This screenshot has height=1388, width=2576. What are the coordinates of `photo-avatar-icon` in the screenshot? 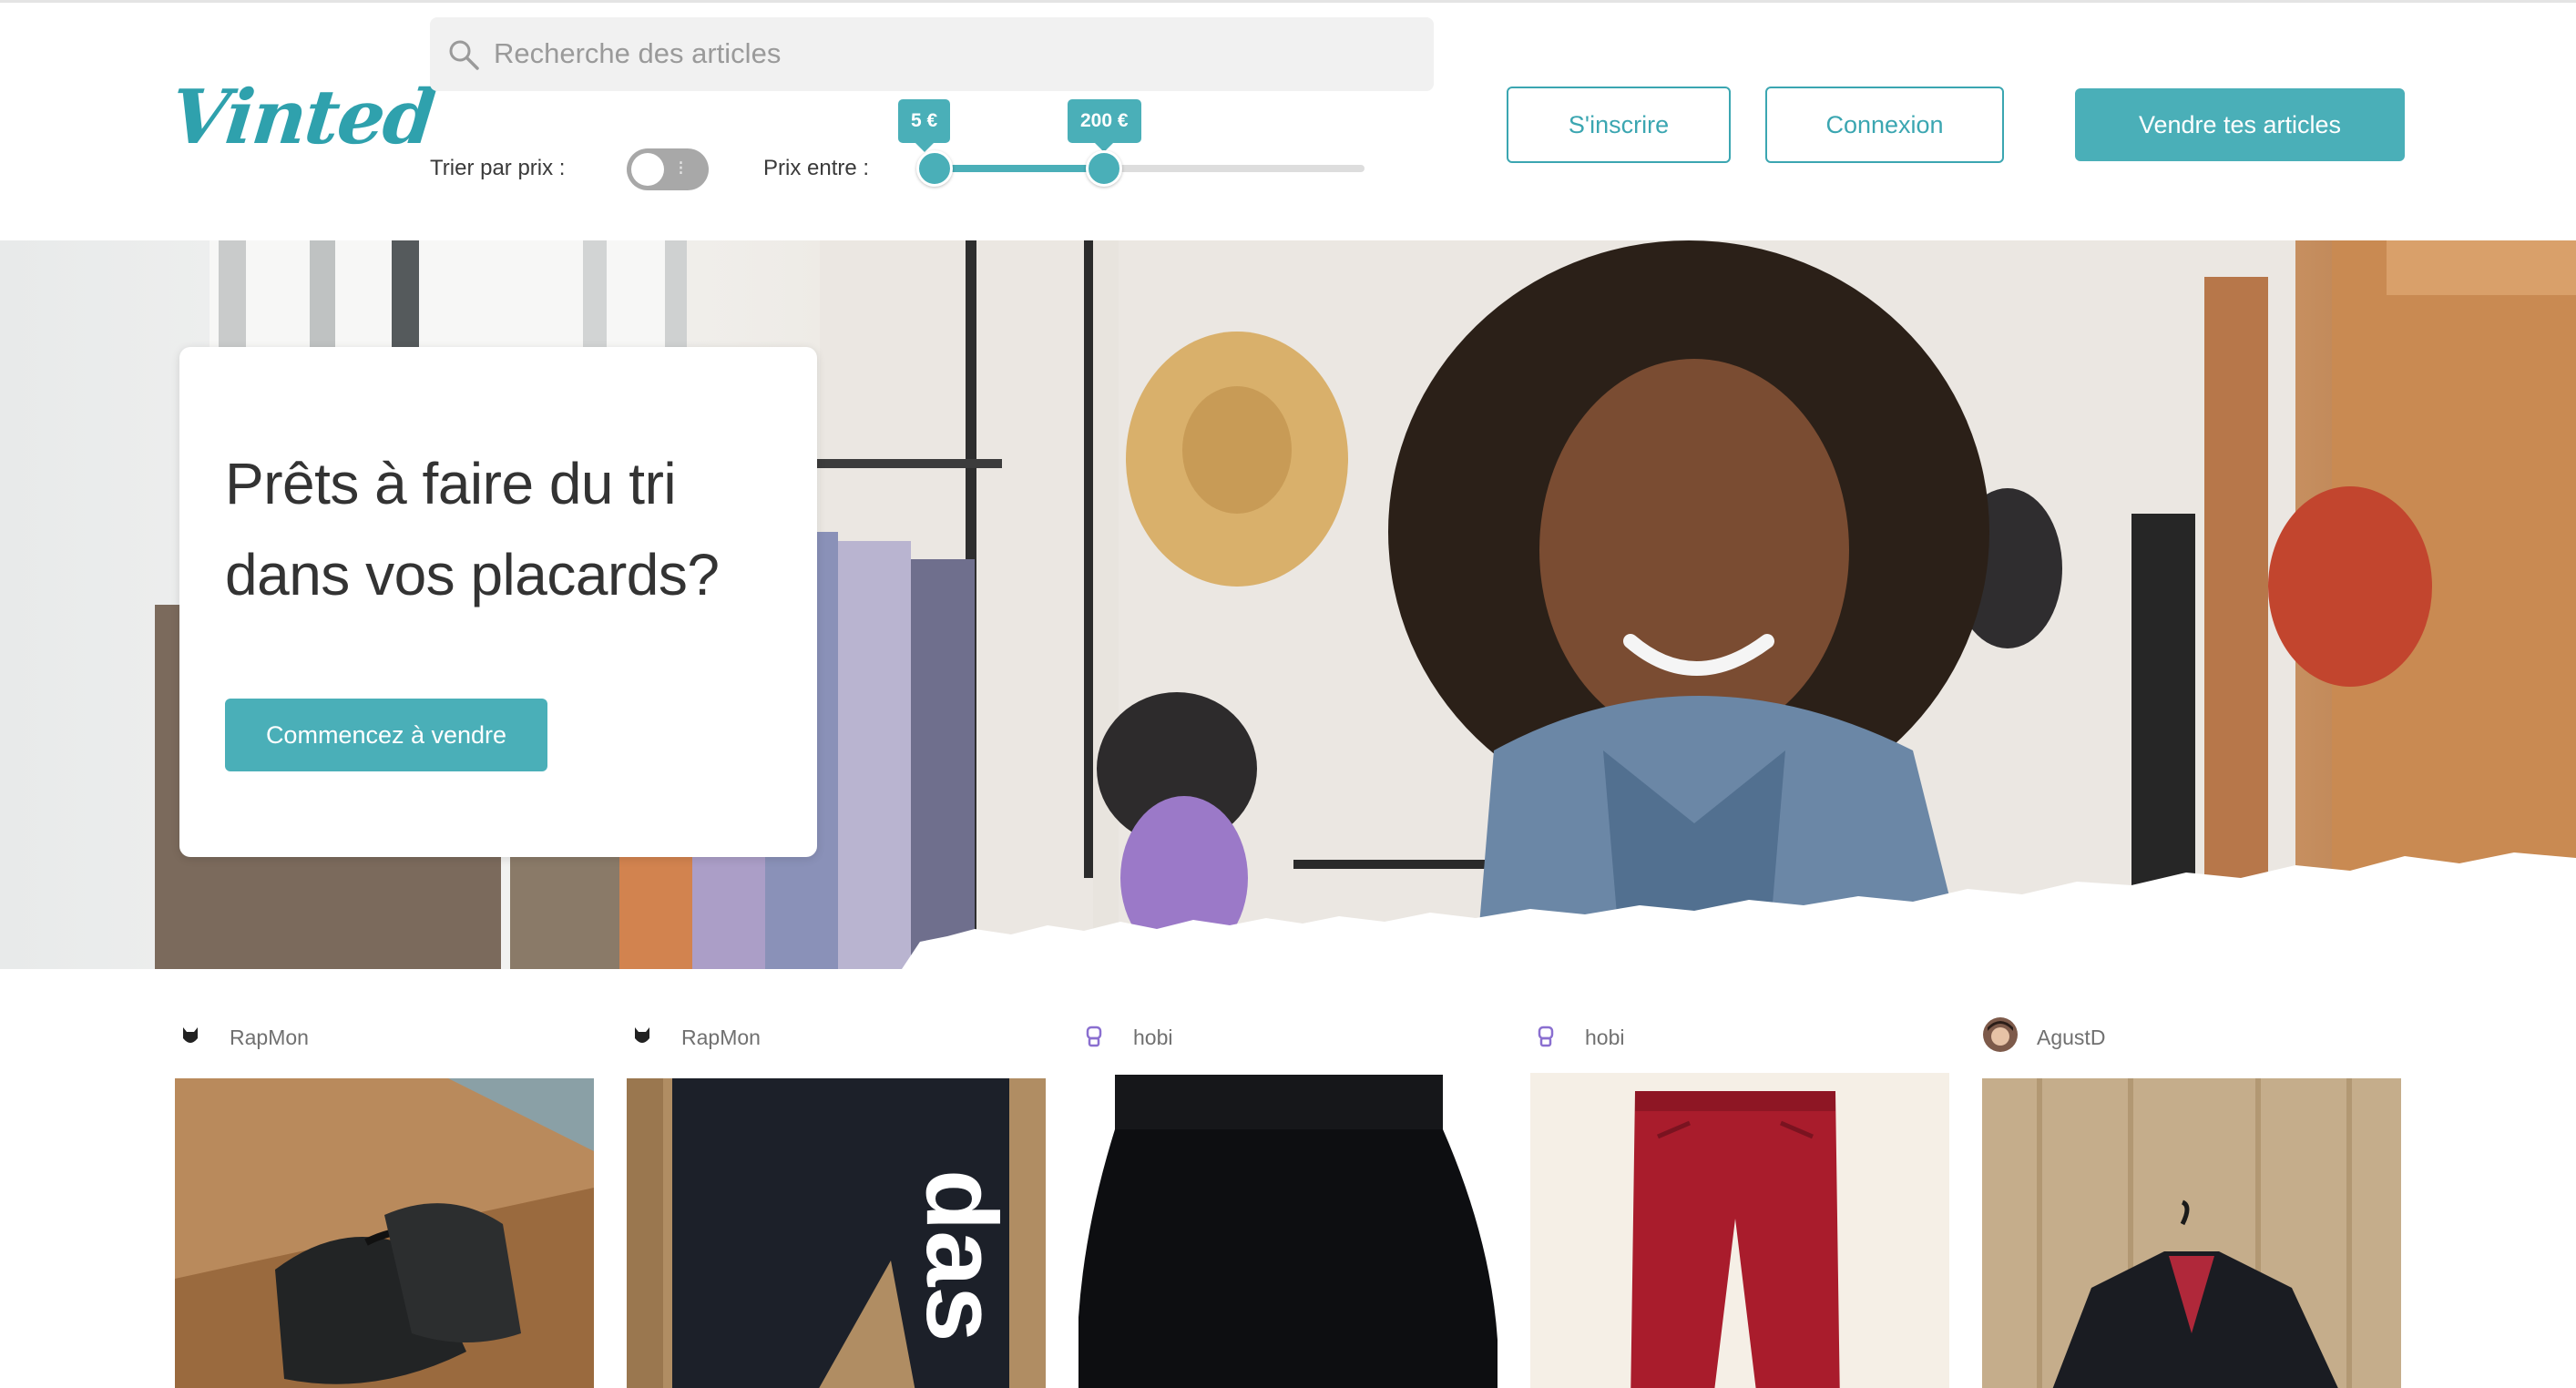 It's located at (2000, 1034).